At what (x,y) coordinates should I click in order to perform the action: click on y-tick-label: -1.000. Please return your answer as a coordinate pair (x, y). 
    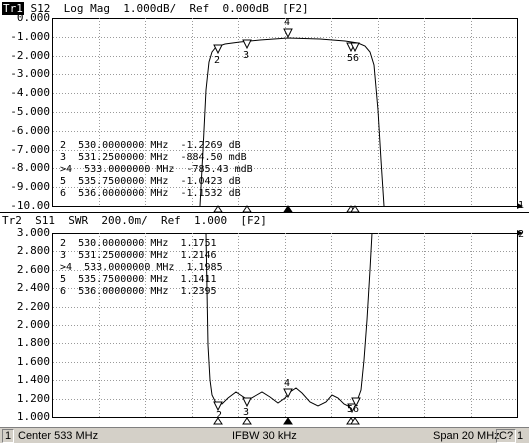
    Looking at the image, I should click on (30, 36).